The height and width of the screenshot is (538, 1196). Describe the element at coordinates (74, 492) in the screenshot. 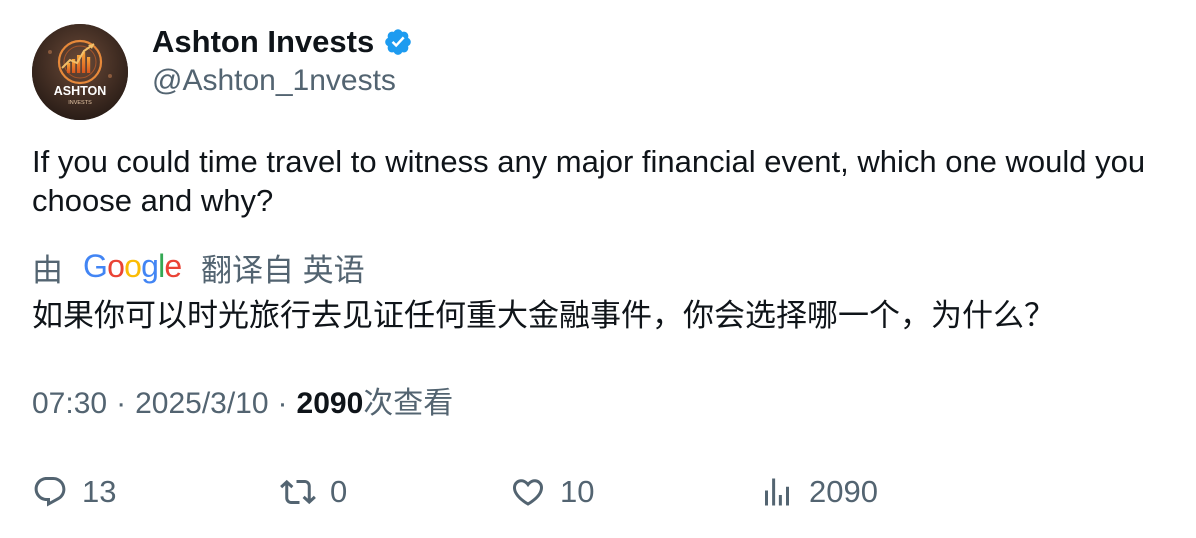

I see `reply-button: 13` at that location.